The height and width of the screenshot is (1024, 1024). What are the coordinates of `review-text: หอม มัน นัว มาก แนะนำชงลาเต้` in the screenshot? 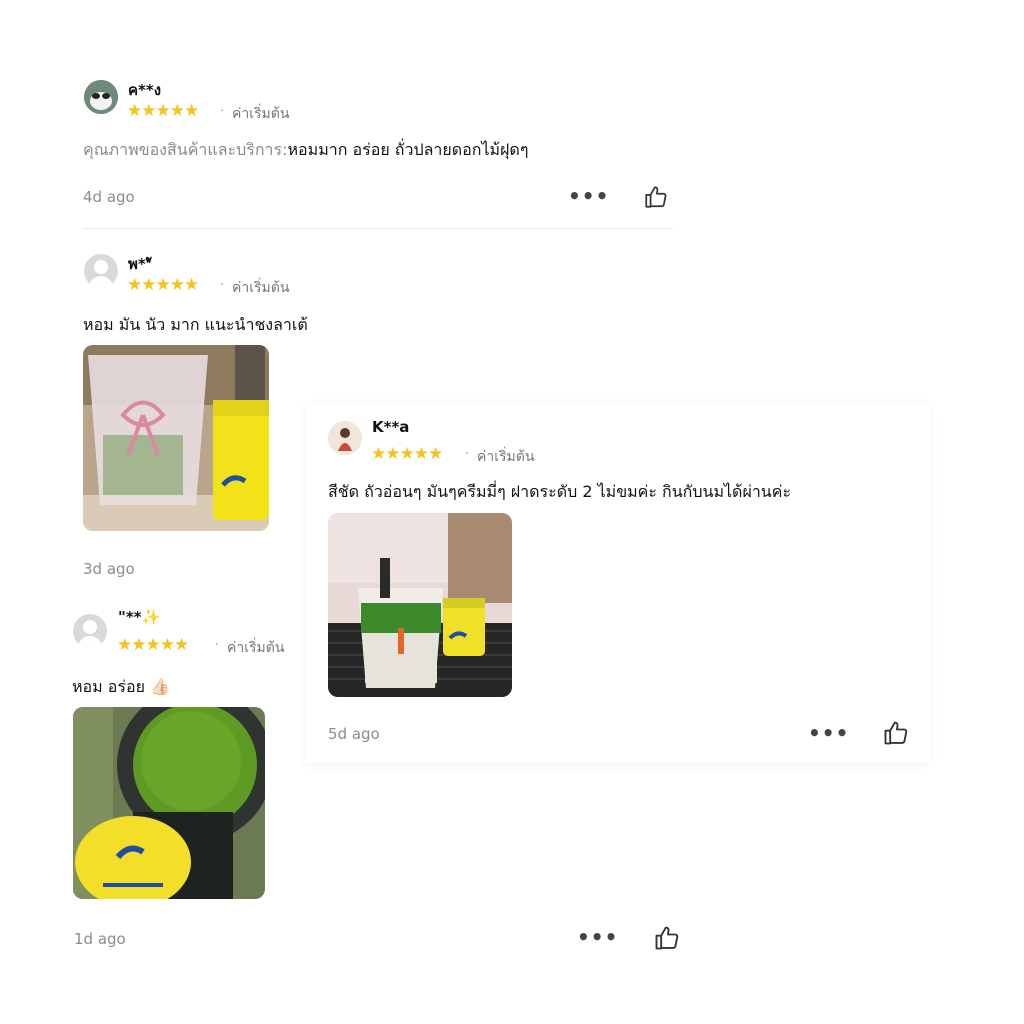 It's located at (195, 324).